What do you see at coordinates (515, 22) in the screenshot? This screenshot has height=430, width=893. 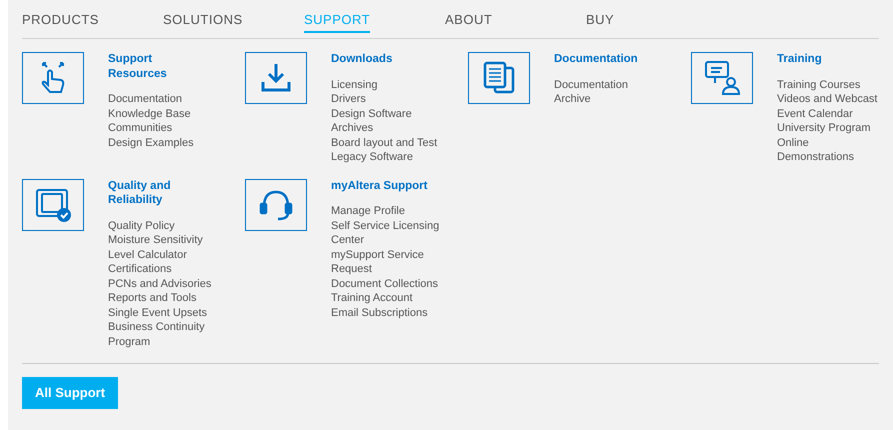 I see `nav-tab: ABOUT` at bounding box center [515, 22].